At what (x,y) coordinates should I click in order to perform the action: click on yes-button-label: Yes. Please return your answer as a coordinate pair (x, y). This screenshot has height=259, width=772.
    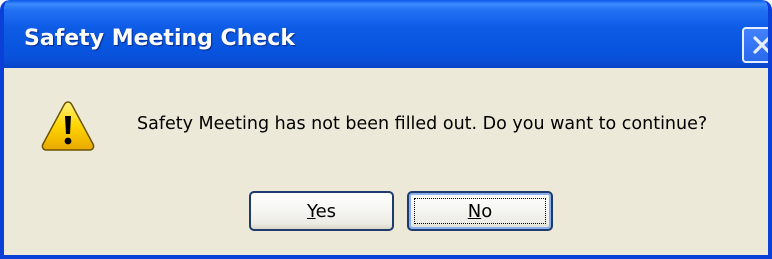
    Looking at the image, I should click on (321, 211).